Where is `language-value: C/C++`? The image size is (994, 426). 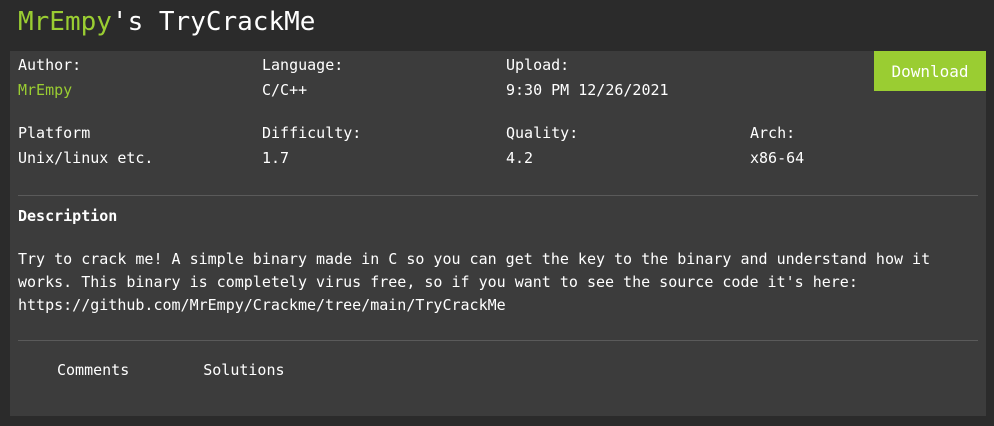
language-value: C/C++ is located at coordinates (285, 90).